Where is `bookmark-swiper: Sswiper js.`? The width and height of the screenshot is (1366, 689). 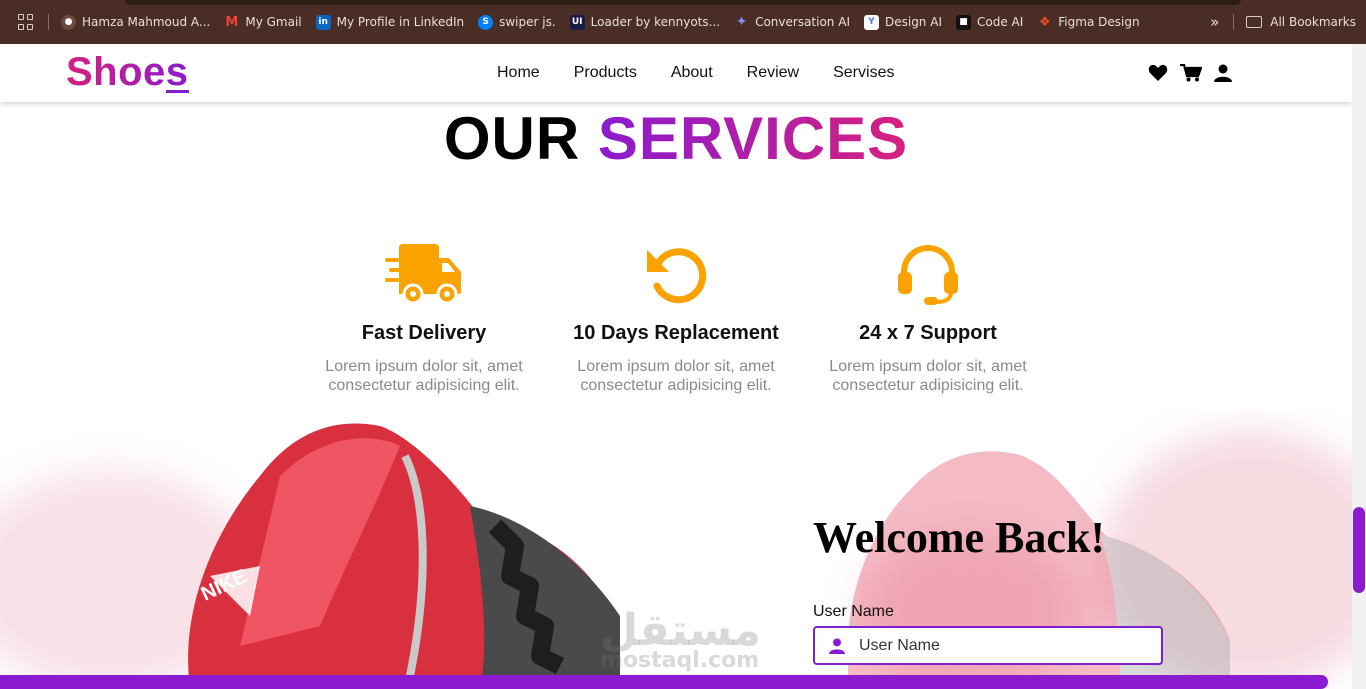
bookmark-swiper: Sswiper js. is located at coordinates (517, 22).